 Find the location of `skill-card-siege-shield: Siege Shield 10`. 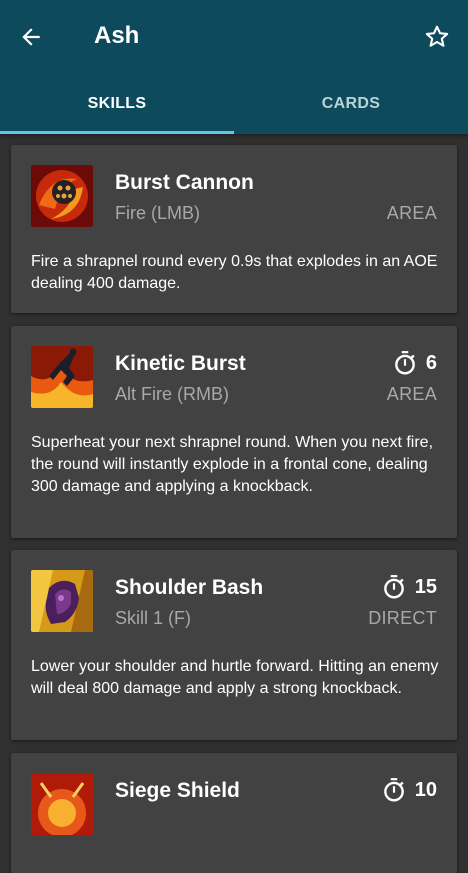

skill-card-siege-shield: Siege Shield 10 is located at coordinates (234, 813).